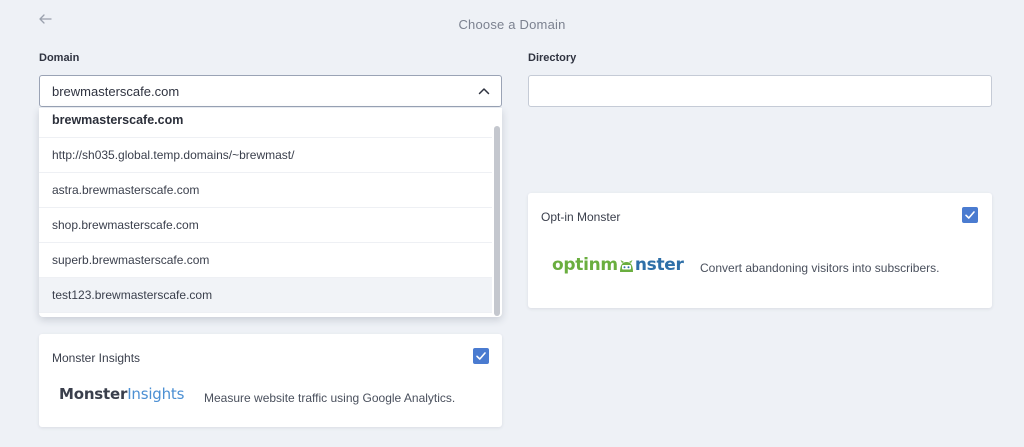 The image size is (1024, 447). I want to click on monster-head-icon, so click(626, 266).